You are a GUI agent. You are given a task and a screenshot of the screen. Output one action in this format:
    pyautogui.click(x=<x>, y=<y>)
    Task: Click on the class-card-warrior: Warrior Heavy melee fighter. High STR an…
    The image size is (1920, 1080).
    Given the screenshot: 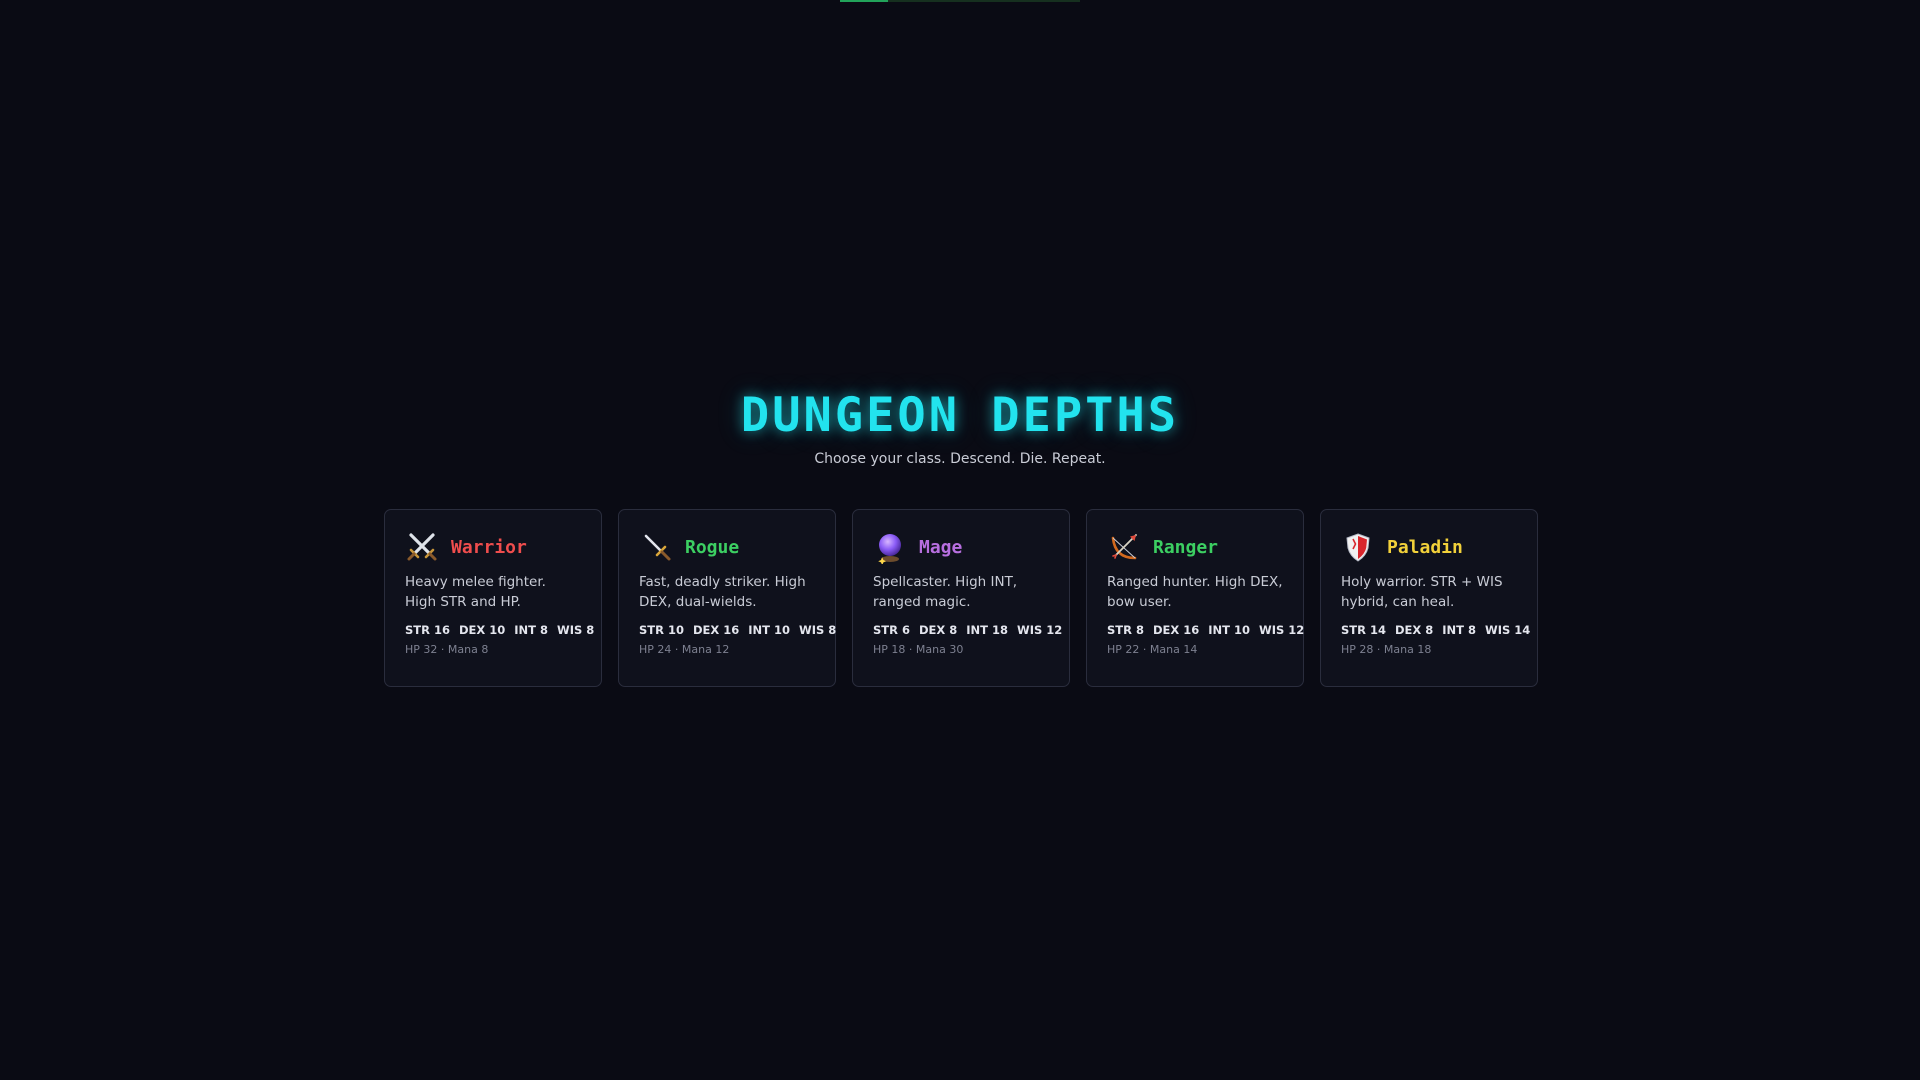 What is the action you would take?
    pyautogui.click(x=493, y=598)
    